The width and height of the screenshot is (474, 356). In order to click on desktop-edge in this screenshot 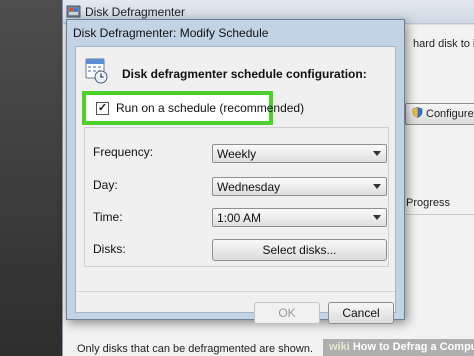, I will do `click(31, 178)`.